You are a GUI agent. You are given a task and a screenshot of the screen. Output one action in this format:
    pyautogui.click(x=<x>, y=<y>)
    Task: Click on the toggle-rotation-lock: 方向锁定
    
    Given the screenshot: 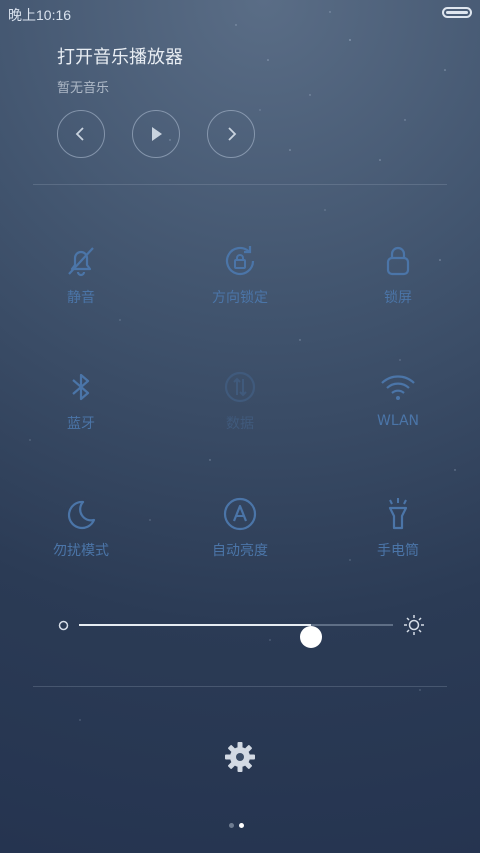 What is the action you would take?
    pyautogui.click(x=240, y=274)
    